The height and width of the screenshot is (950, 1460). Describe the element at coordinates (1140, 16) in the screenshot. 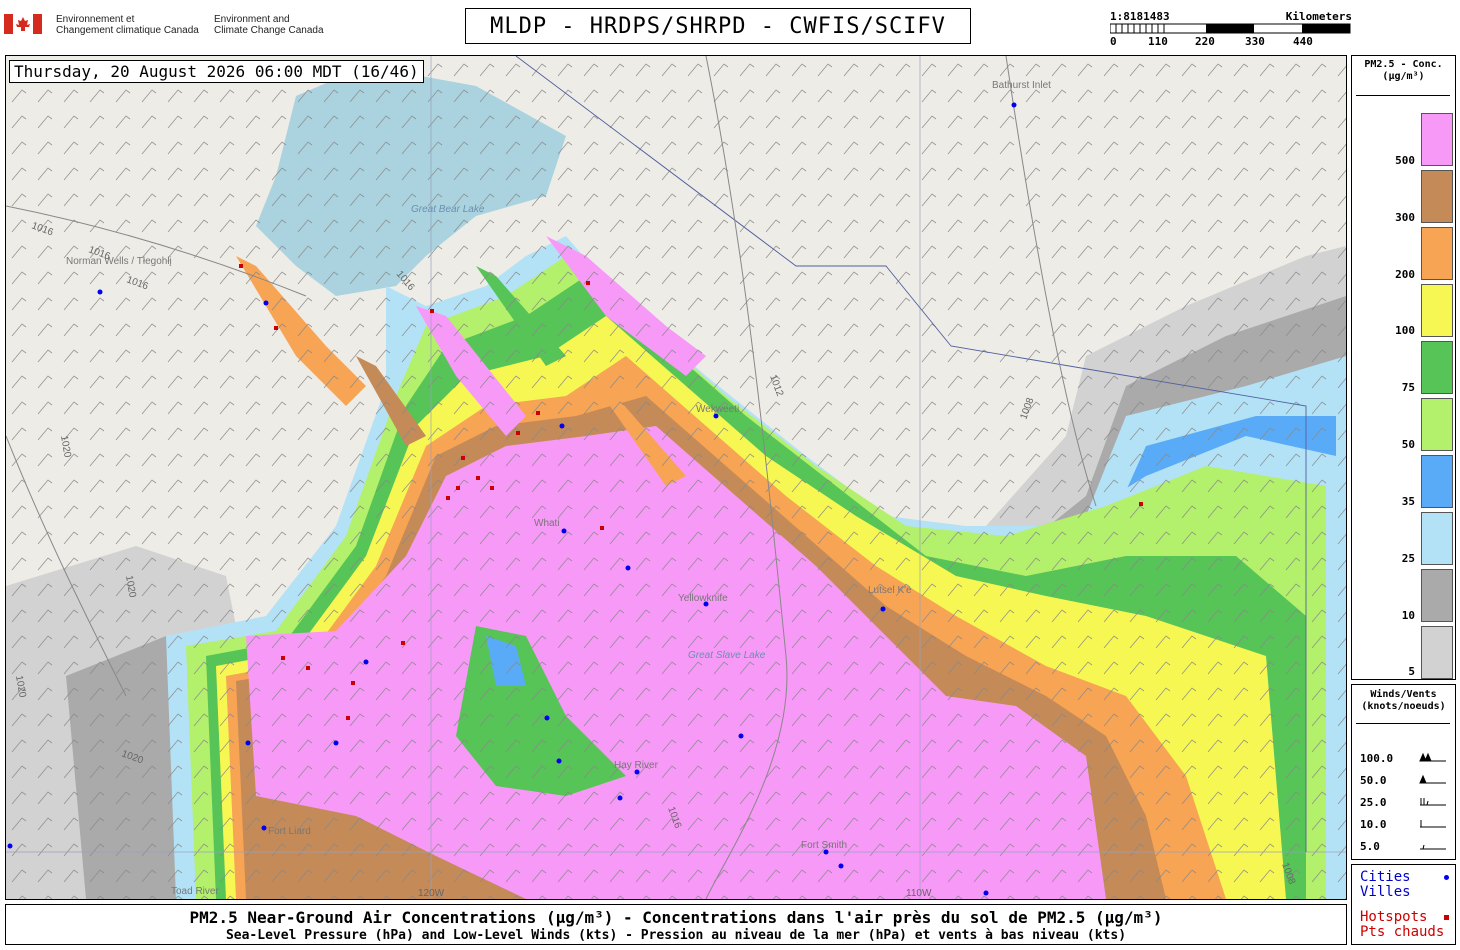

I see `scale-ratio: 1:8181483` at that location.